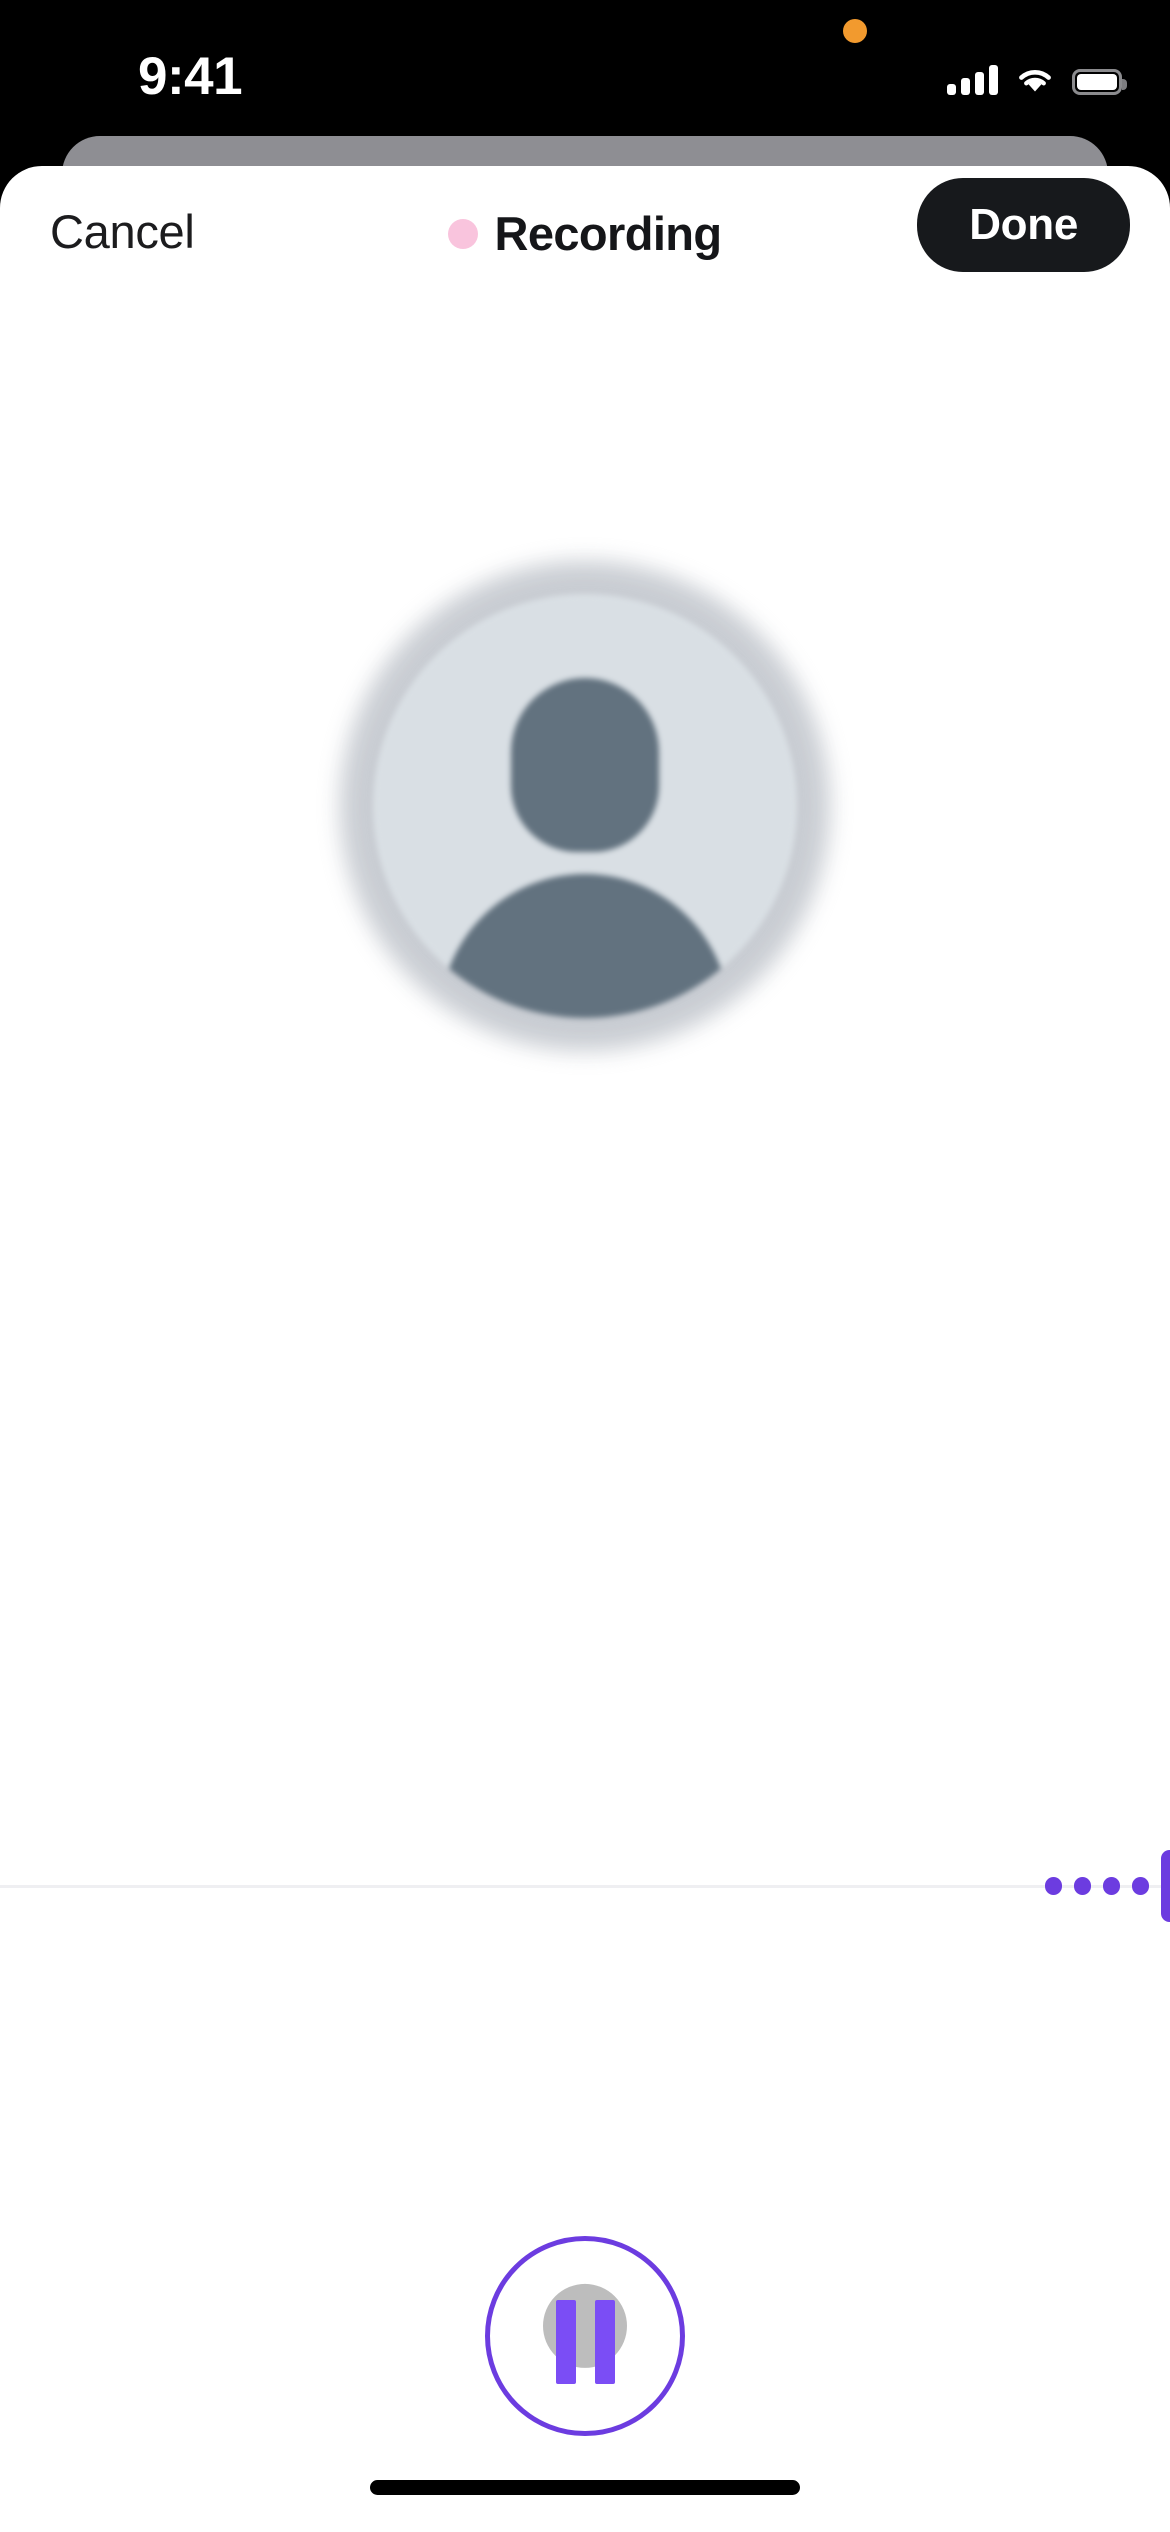  I want to click on waveform-active-bar, so click(1165, 1886).